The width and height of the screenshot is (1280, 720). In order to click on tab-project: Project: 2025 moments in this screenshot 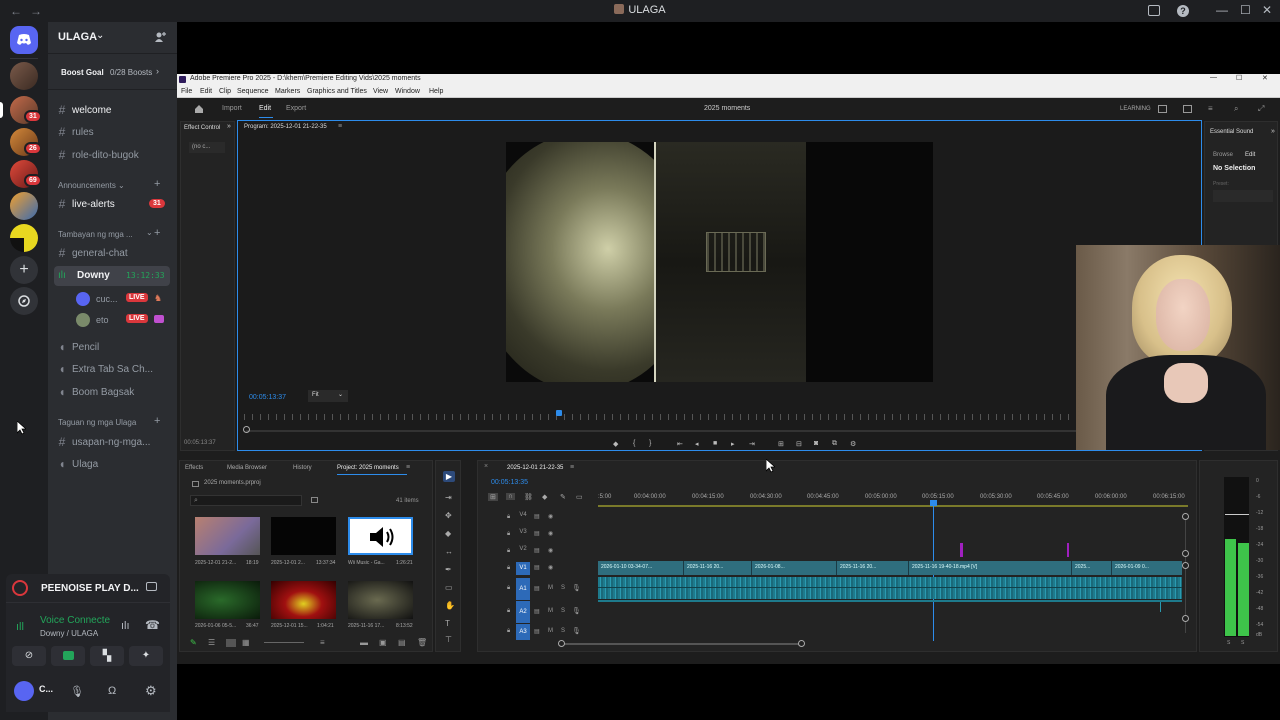, I will do `click(368, 468)`.